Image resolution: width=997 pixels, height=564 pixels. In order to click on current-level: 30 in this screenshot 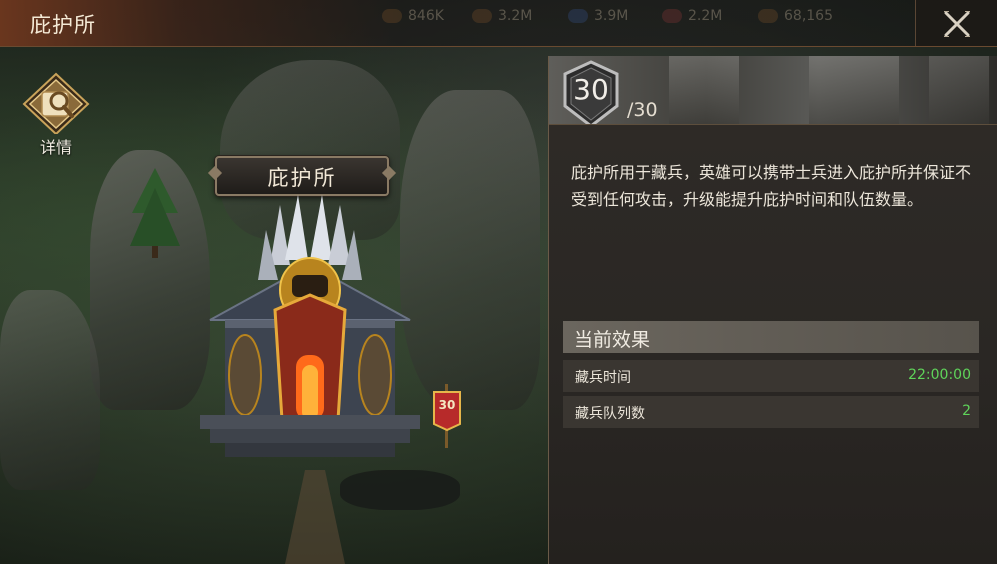, I will do `click(591, 89)`.